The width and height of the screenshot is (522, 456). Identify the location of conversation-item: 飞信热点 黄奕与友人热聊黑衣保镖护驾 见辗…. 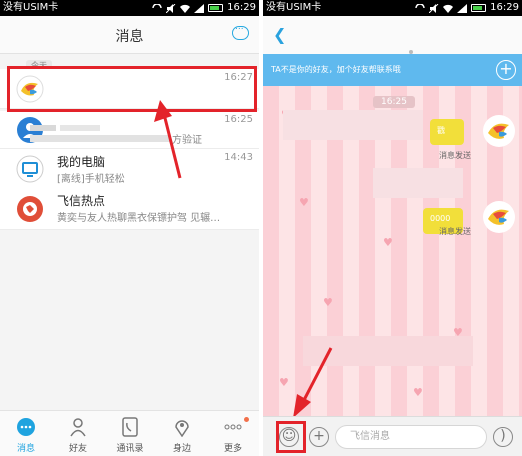
(129, 209).